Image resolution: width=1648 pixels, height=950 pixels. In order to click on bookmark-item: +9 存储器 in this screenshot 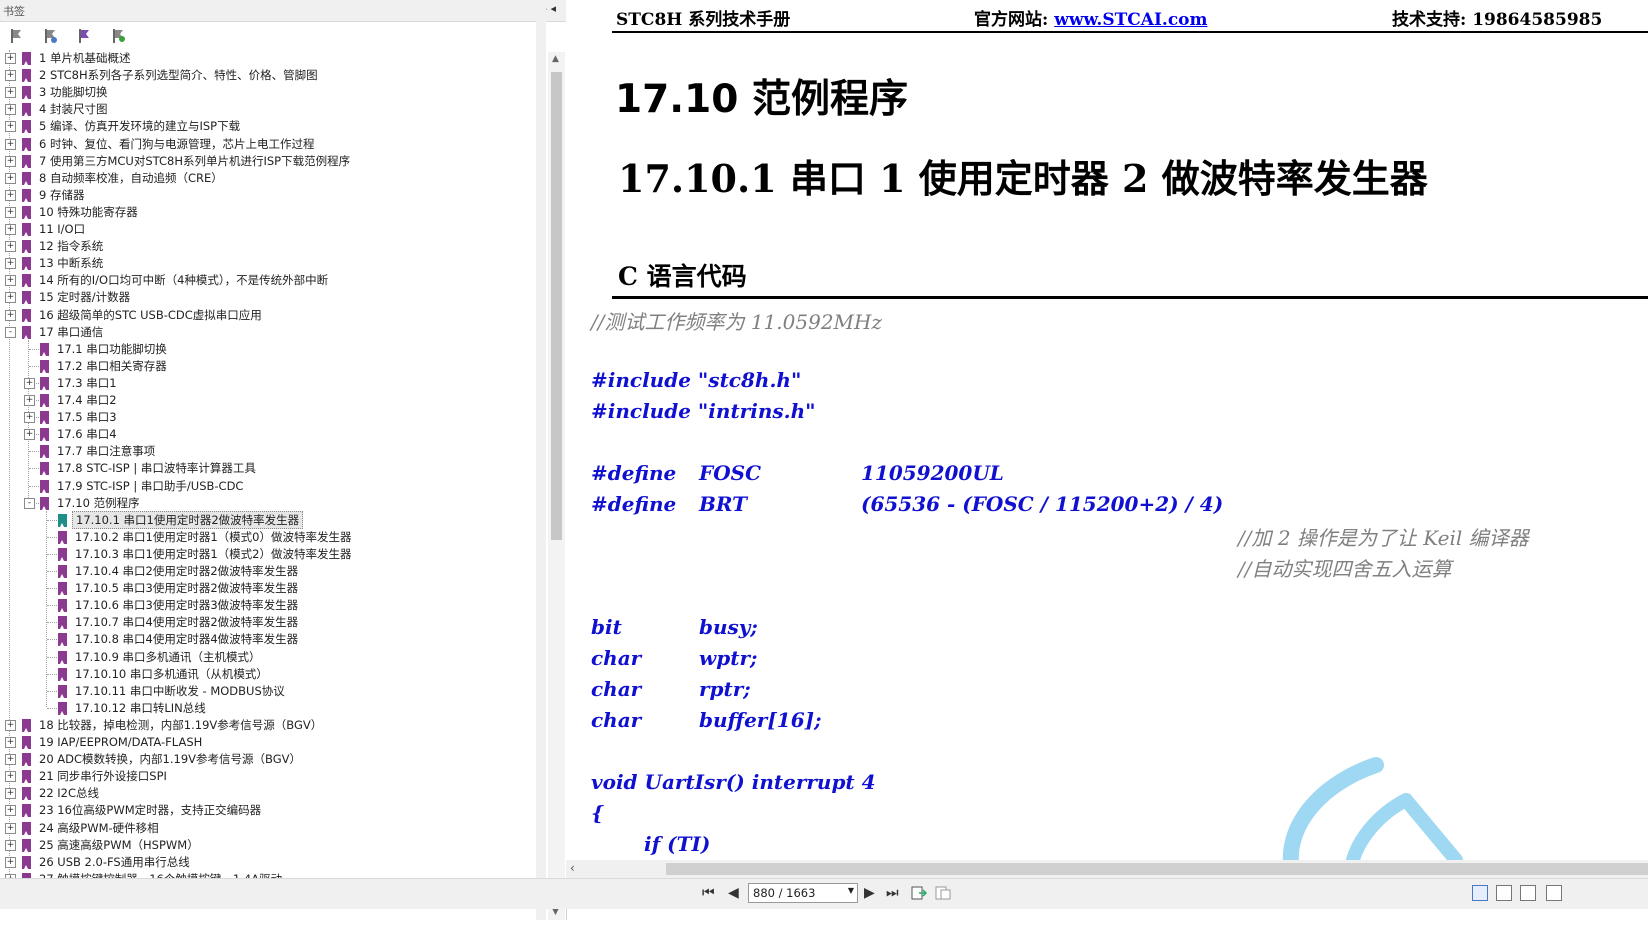, I will do `click(274, 195)`.